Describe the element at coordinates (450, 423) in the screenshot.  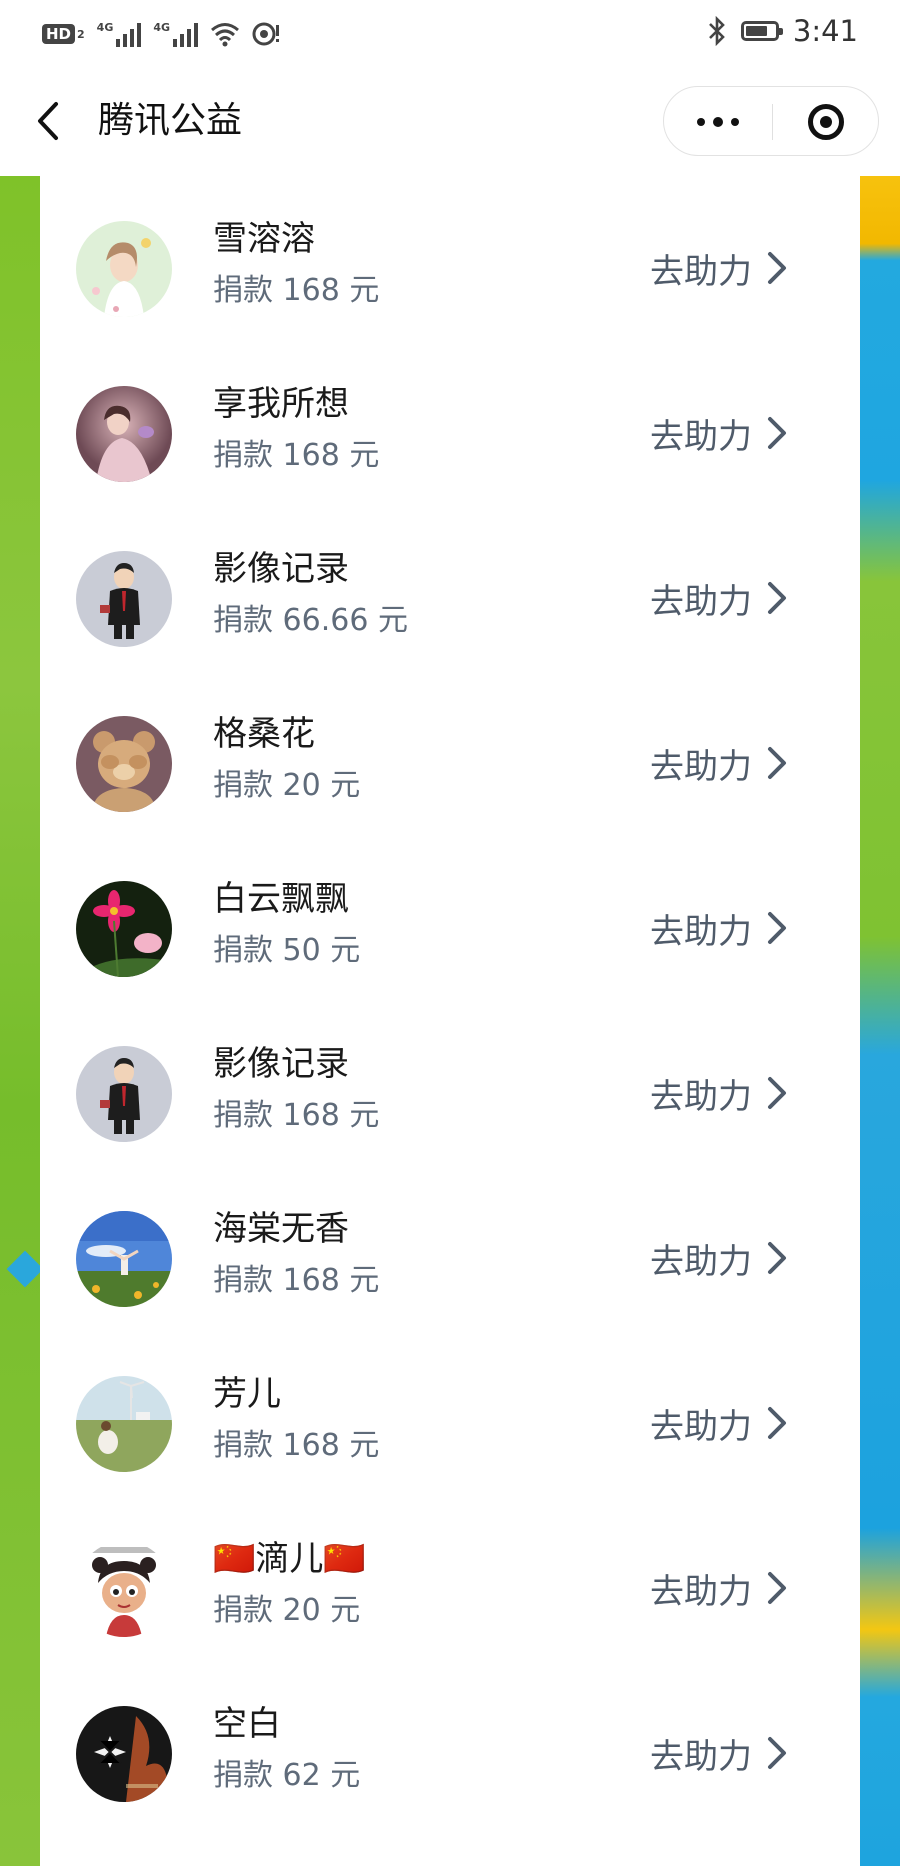
I see `donor-row: 享我所想捐款 168 元 去助力` at that location.